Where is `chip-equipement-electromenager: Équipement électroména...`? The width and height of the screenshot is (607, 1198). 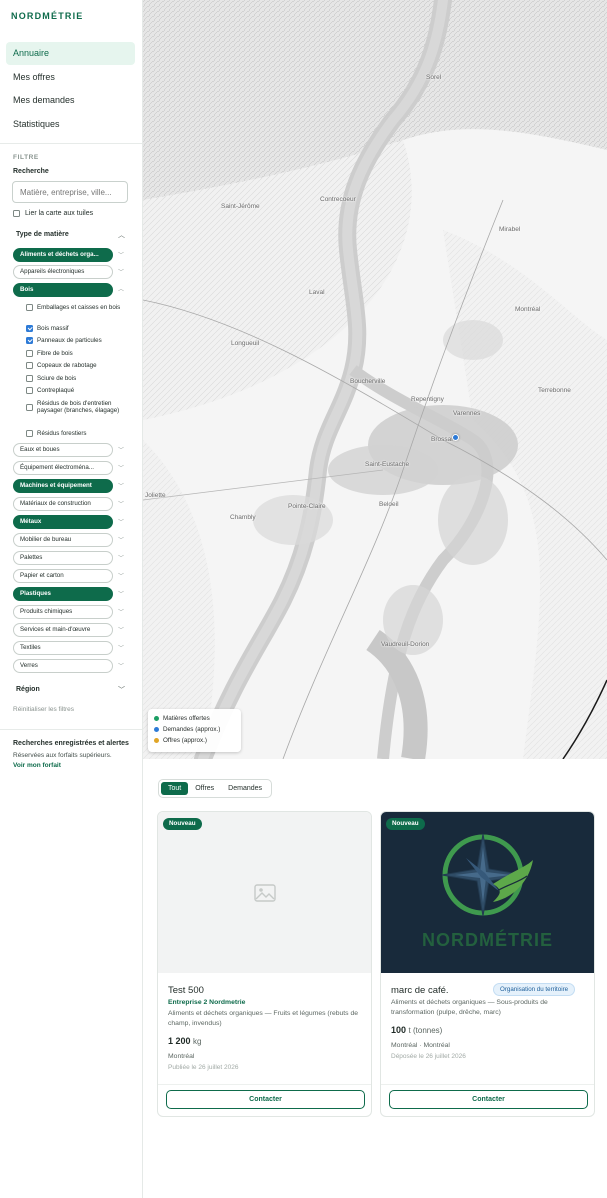 chip-equipement-electromenager: Équipement électroména... is located at coordinates (63, 468).